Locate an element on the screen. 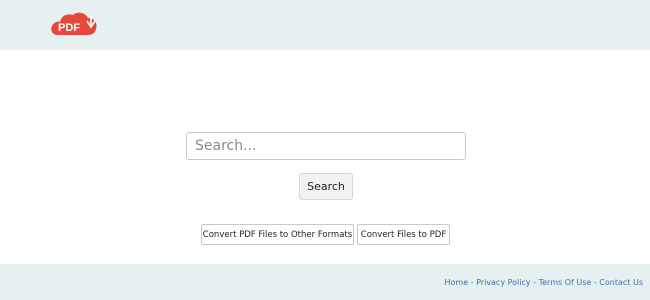 The height and width of the screenshot is (300, 650). pdf-logo: PDF is located at coordinates (75, 23).